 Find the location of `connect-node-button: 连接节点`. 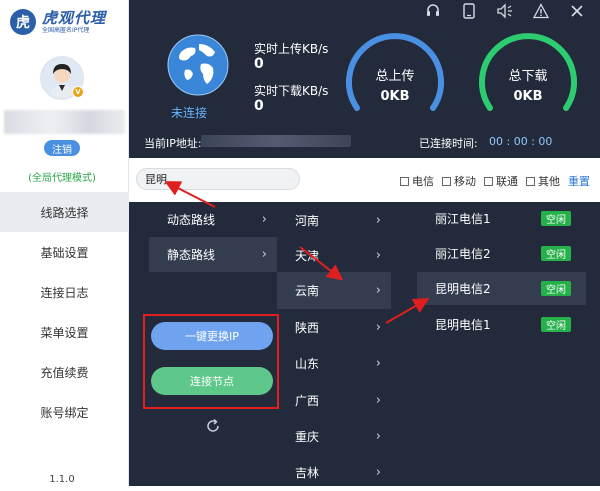

connect-node-button: 连接节点 is located at coordinates (212, 381).